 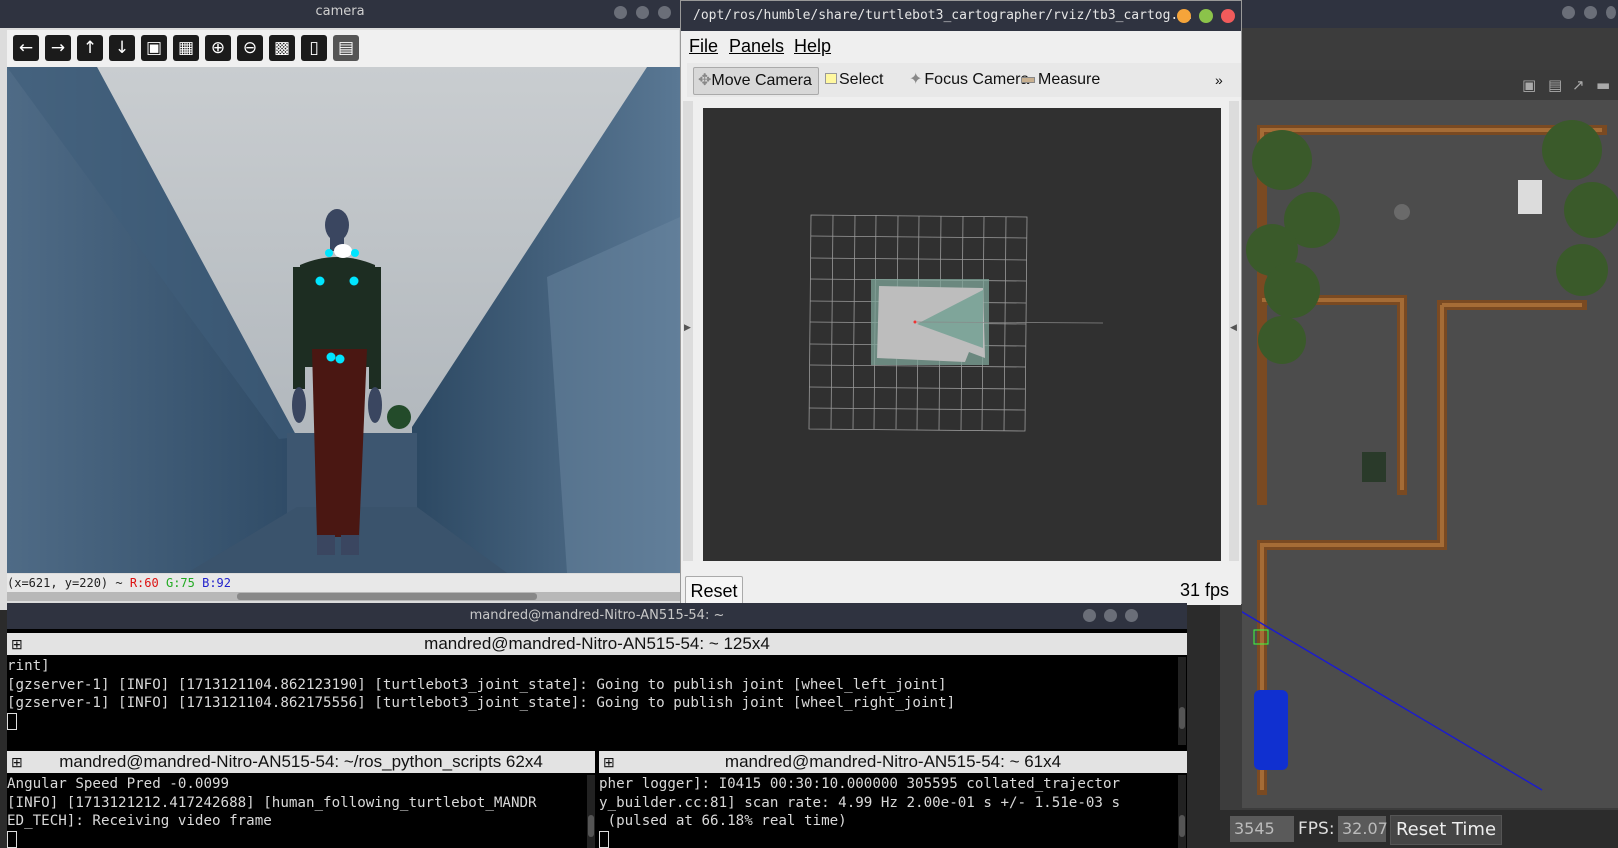 I want to click on paint-icon: ▤, so click(x=346, y=48).